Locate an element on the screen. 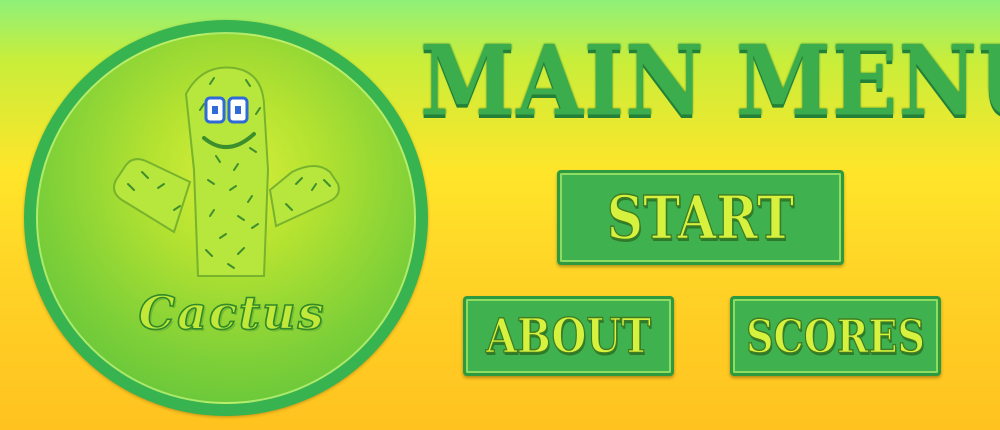 The height and width of the screenshot is (430, 1000). start-button-label: START is located at coordinates (700, 217).